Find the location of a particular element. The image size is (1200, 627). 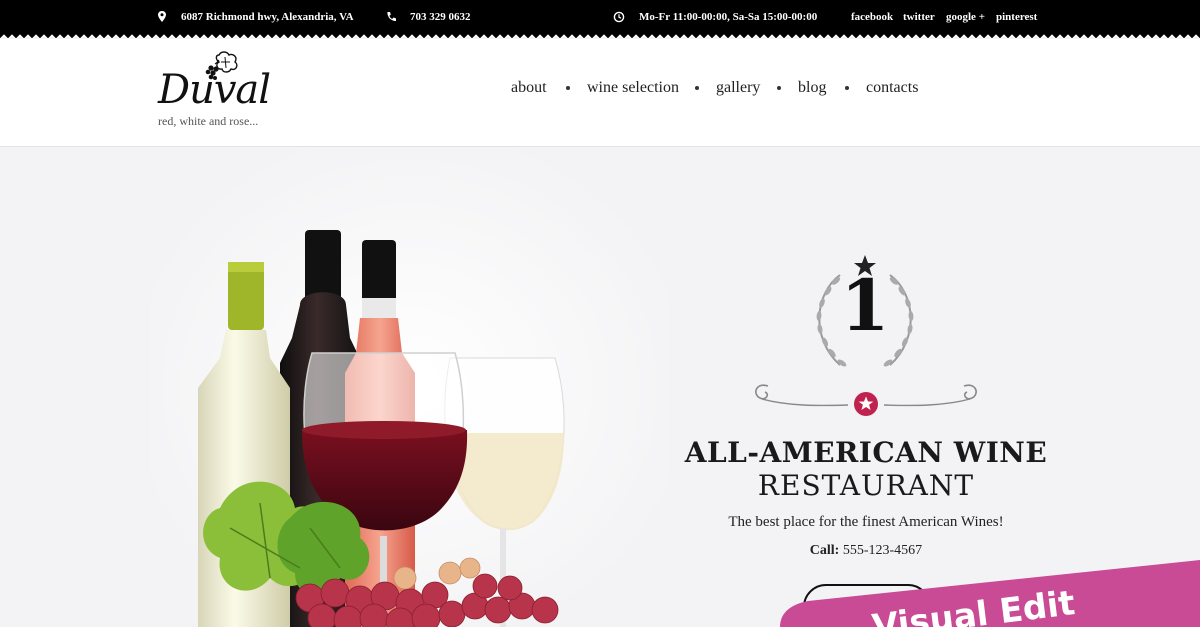

social-google-link: google + is located at coordinates (965, 17).